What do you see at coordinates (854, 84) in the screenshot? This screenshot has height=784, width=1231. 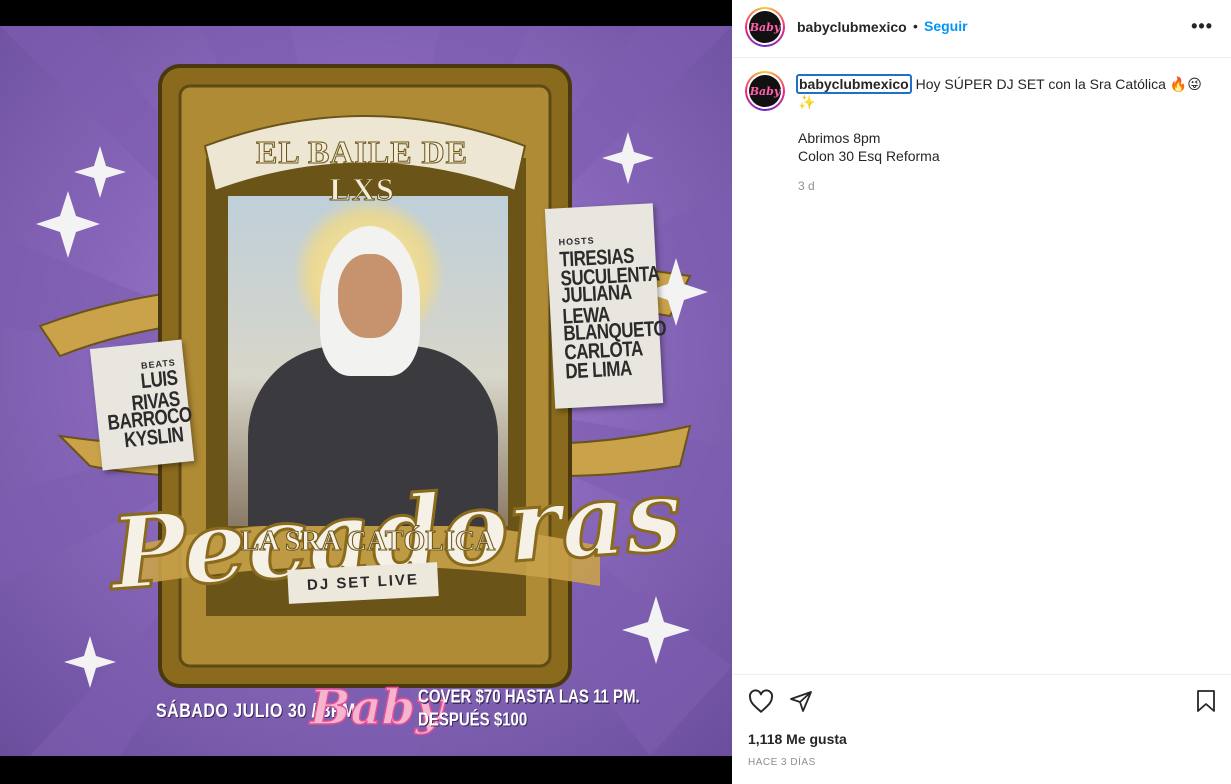 I see `caption-username: babyclubmexico` at bounding box center [854, 84].